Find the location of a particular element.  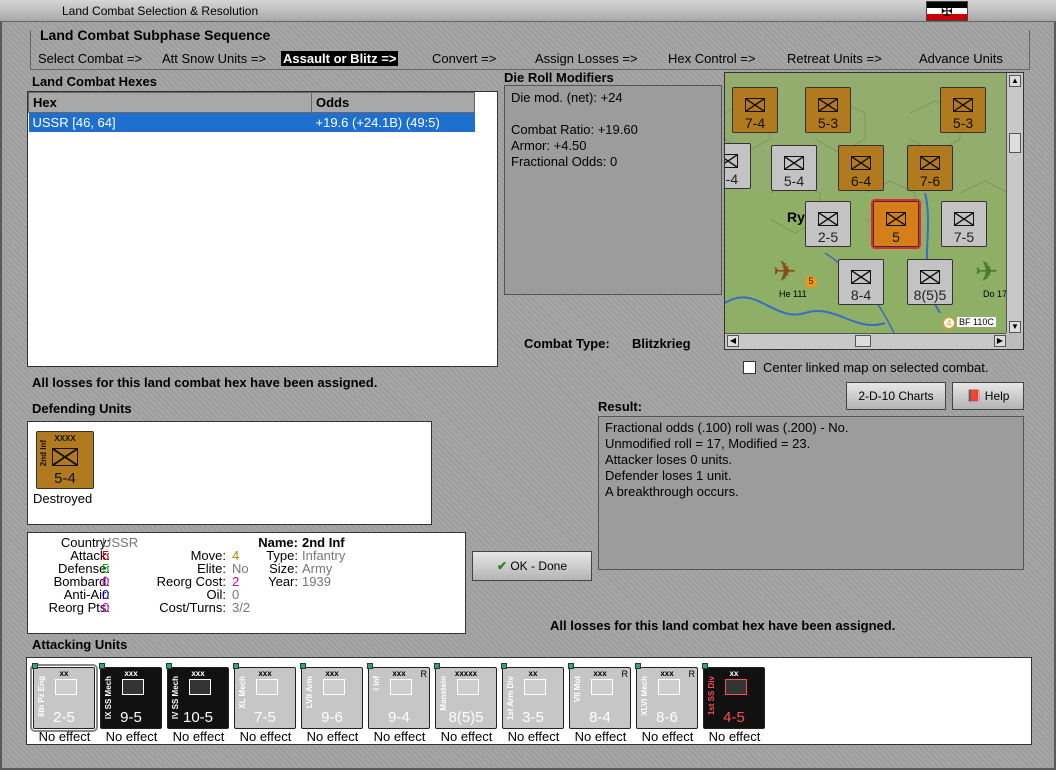

scroll-right-arrow: ▶ is located at coordinates (1000, 341).